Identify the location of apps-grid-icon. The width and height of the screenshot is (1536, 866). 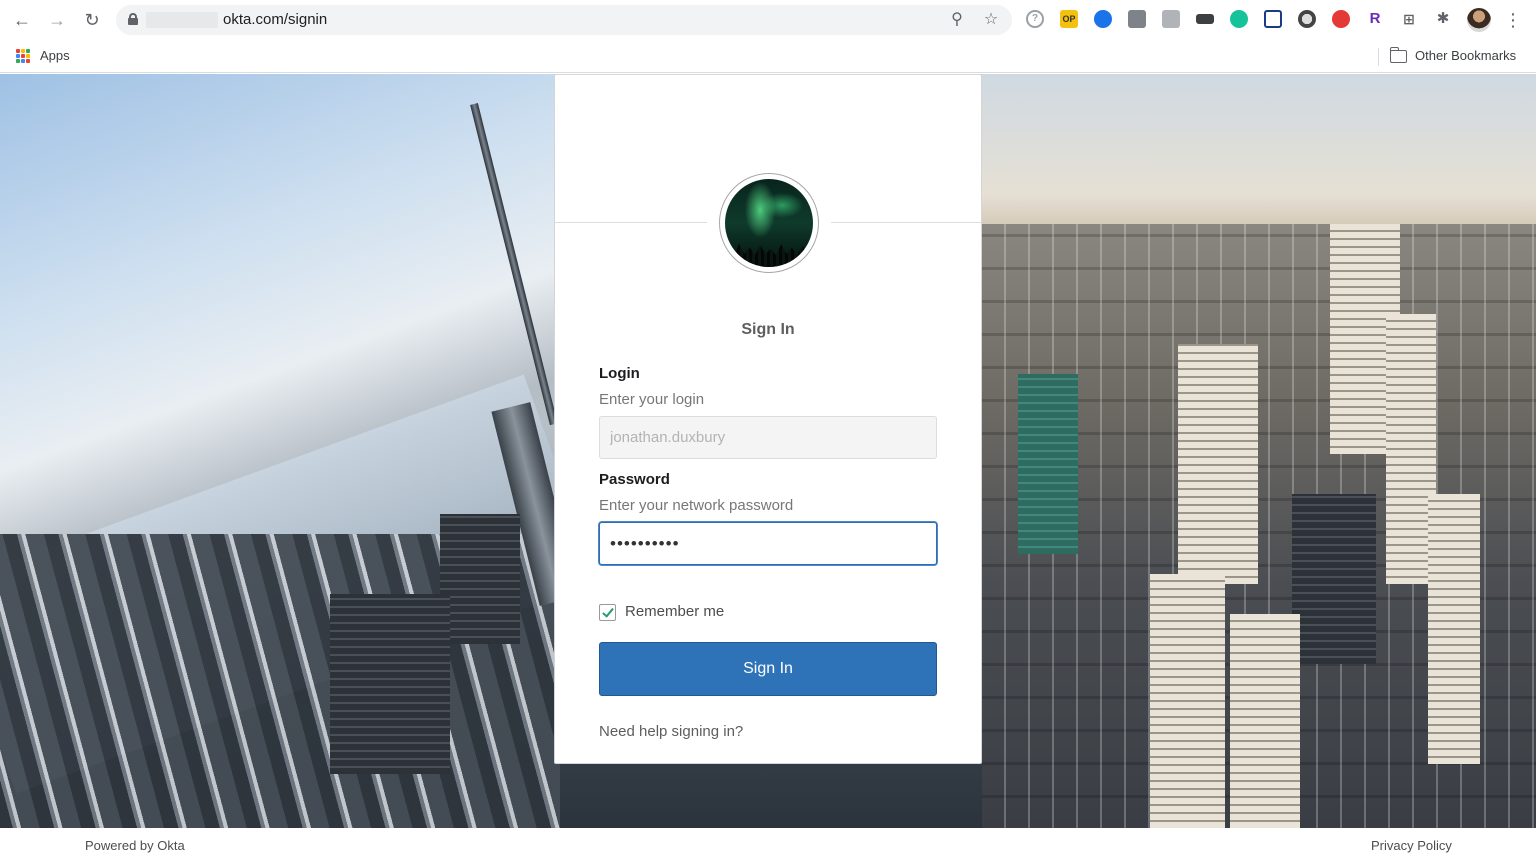
(23, 56).